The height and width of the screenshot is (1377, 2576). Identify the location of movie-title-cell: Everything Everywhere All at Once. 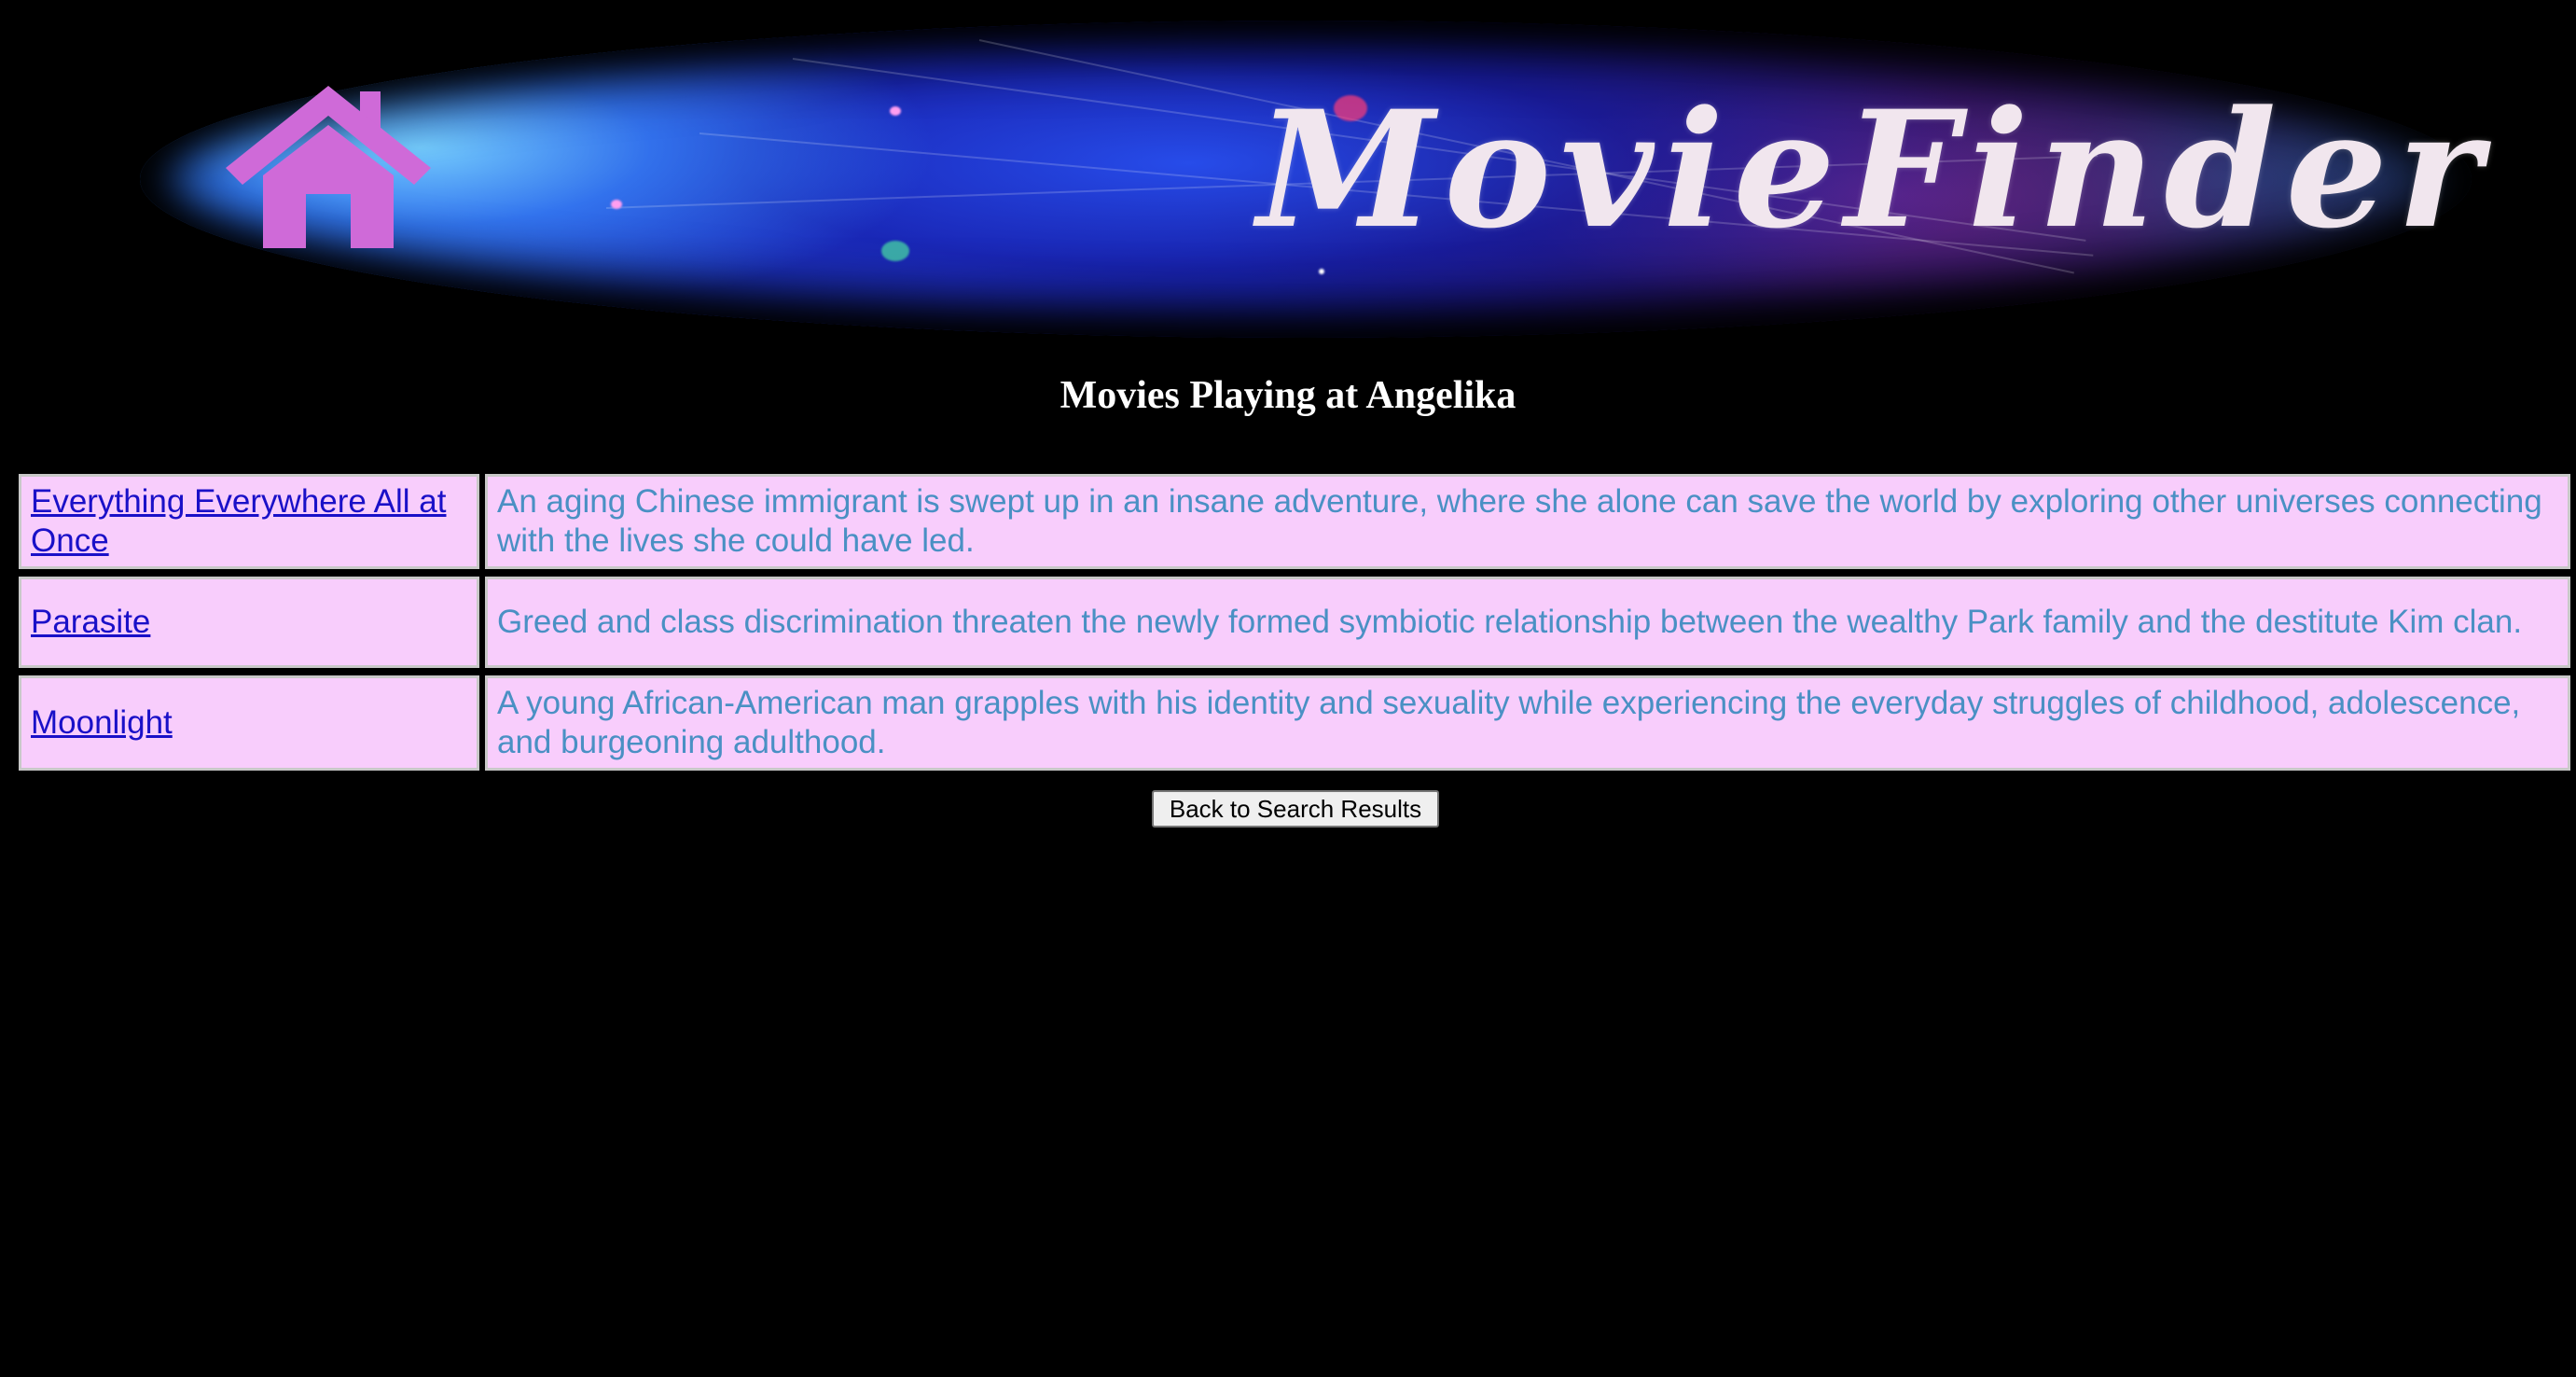
(249, 521).